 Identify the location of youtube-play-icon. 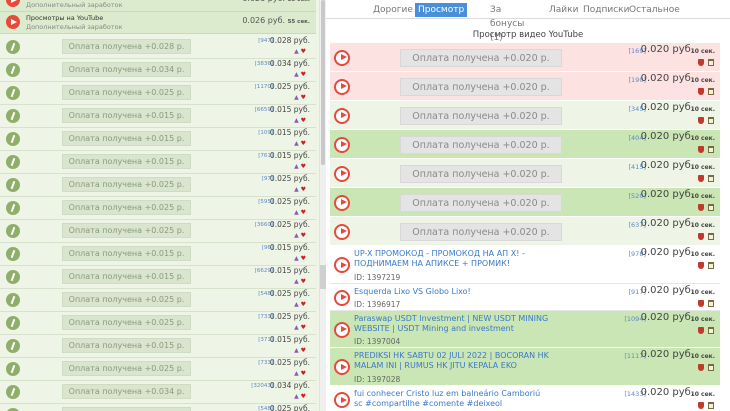
(13, 22).